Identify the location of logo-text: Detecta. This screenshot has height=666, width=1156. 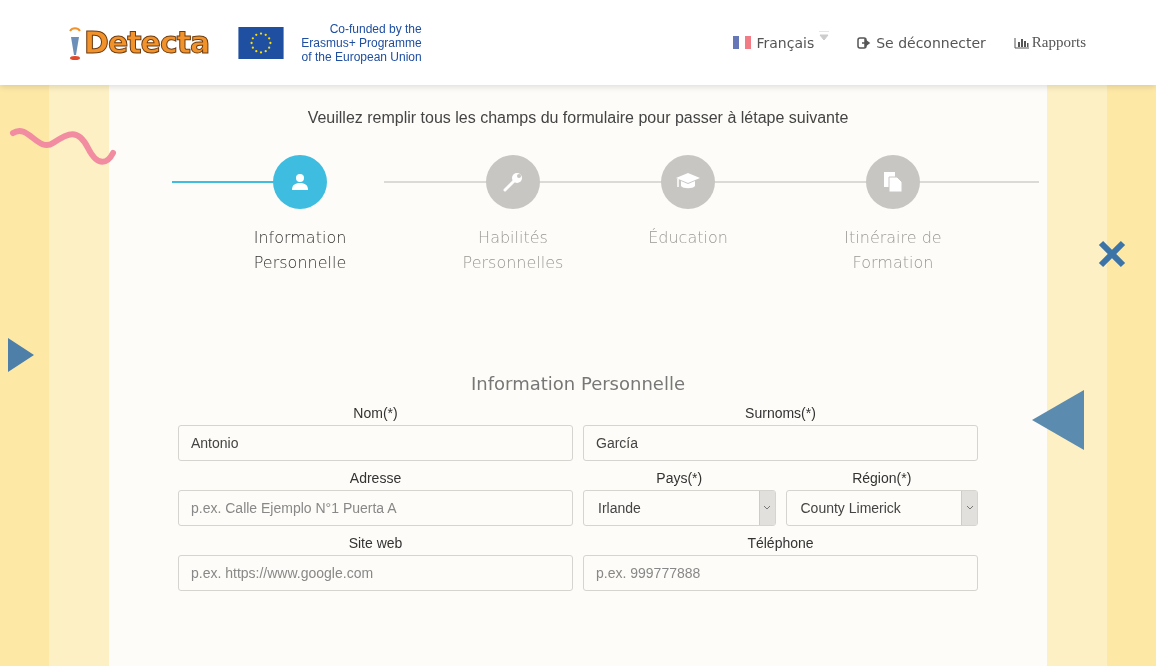
(147, 42).